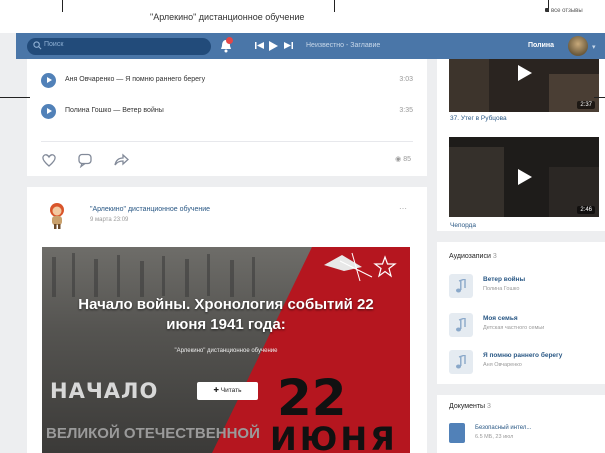  Describe the element at coordinates (594, 47) in the screenshot. I see `chevron-down-icon: ▾` at that location.